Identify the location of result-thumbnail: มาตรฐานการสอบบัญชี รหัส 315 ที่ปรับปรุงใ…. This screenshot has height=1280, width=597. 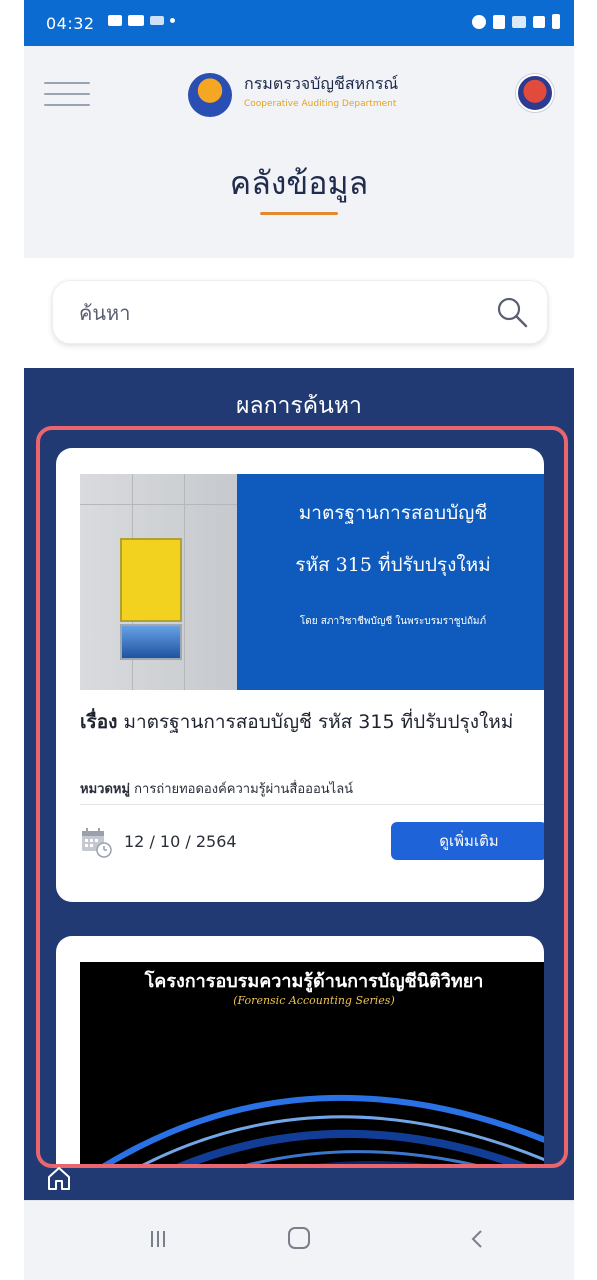
(312, 582).